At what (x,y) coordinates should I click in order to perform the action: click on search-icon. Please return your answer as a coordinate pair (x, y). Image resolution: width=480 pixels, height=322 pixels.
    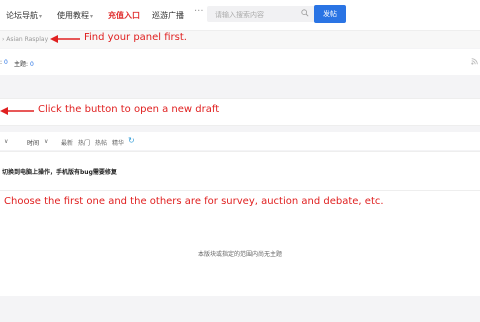
    Looking at the image, I should click on (305, 13).